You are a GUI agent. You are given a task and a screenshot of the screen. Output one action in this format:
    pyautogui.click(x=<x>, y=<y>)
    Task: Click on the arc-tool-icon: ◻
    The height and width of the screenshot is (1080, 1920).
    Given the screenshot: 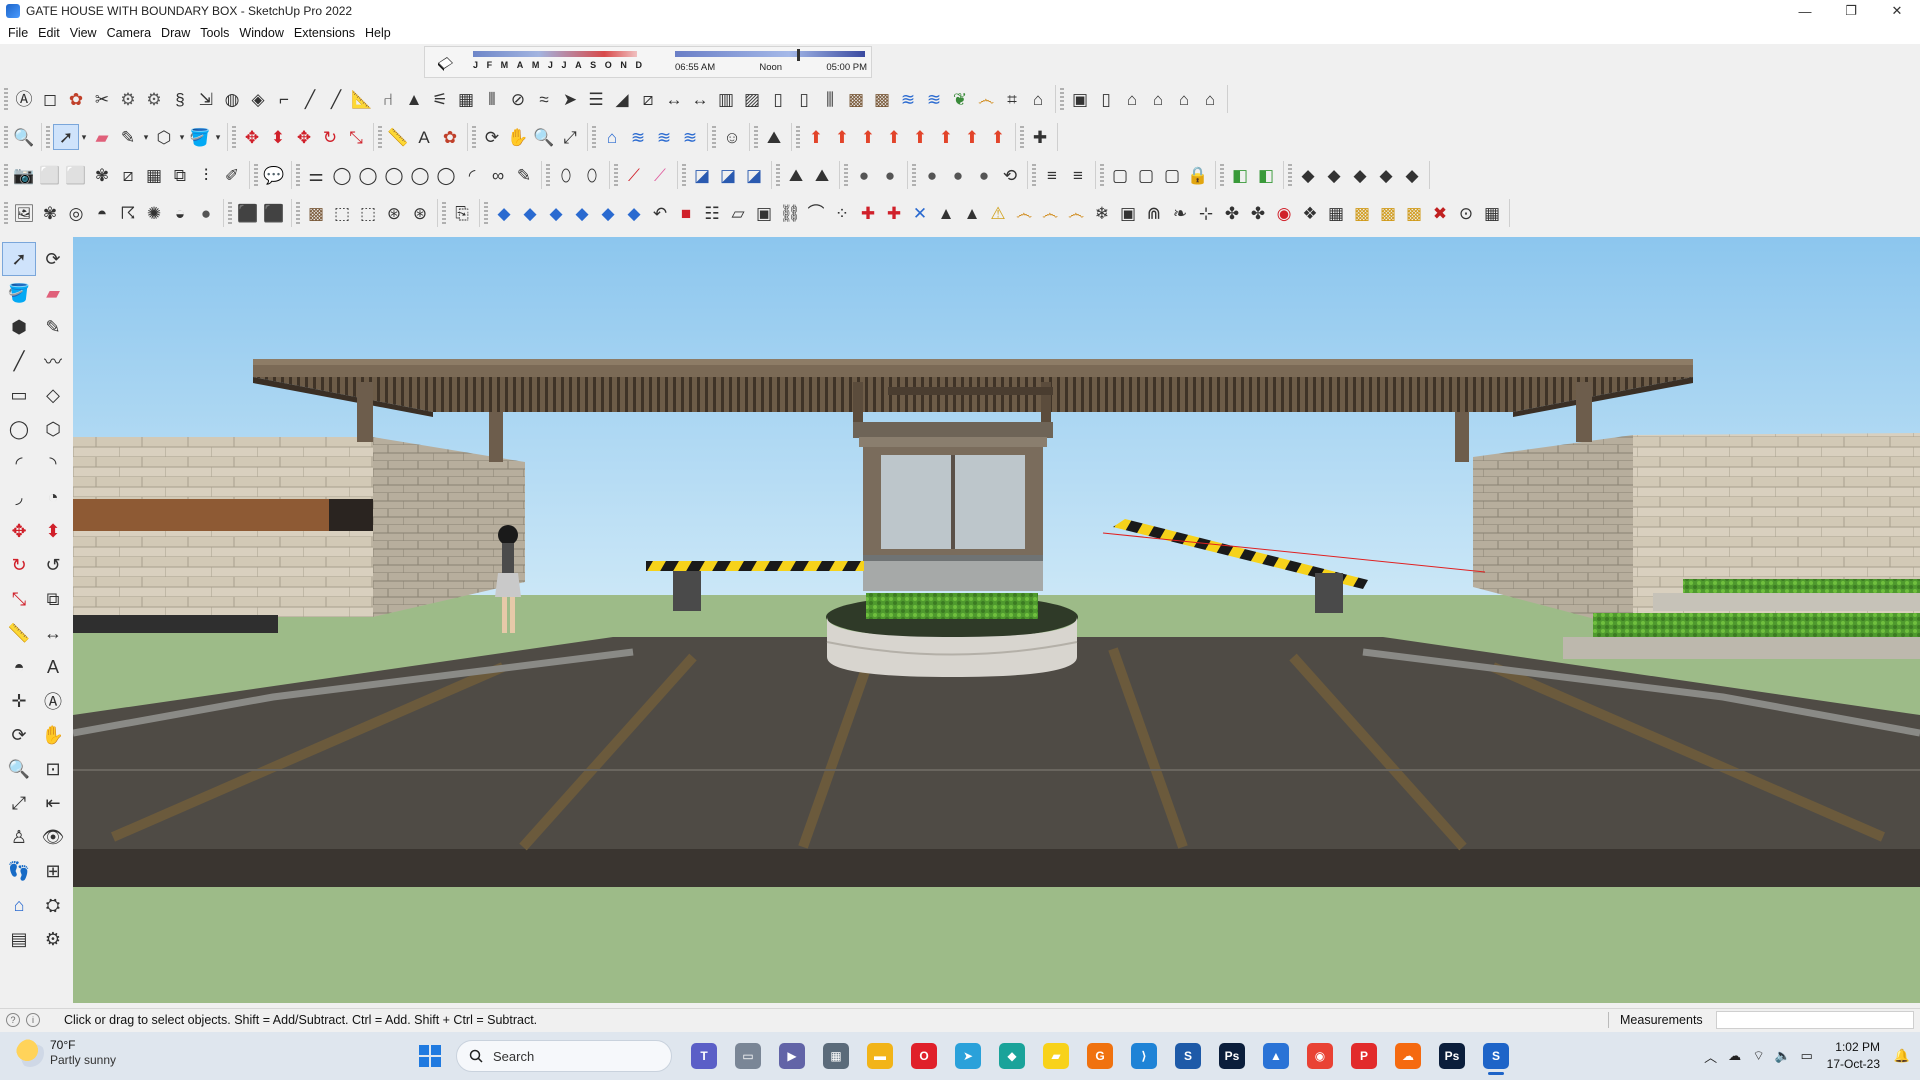 What is the action you would take?
    pyautogui.click(x=50, y=99)
    